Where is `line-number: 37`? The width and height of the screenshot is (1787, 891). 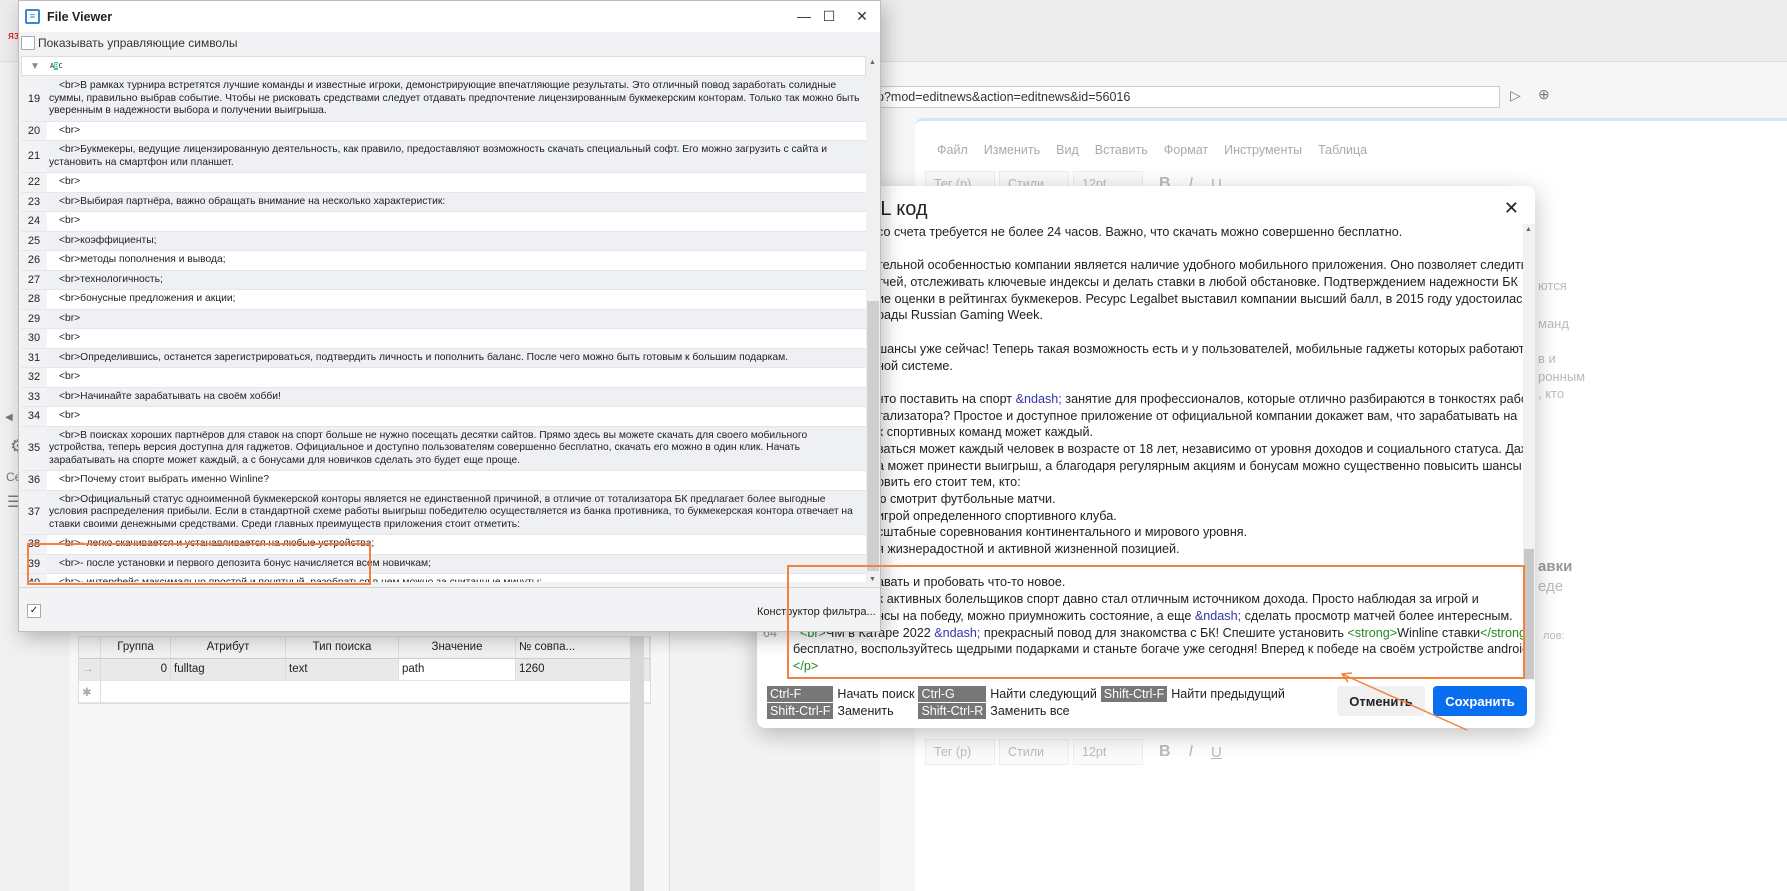 line-number: 37 is located at coordinates (34, 512).